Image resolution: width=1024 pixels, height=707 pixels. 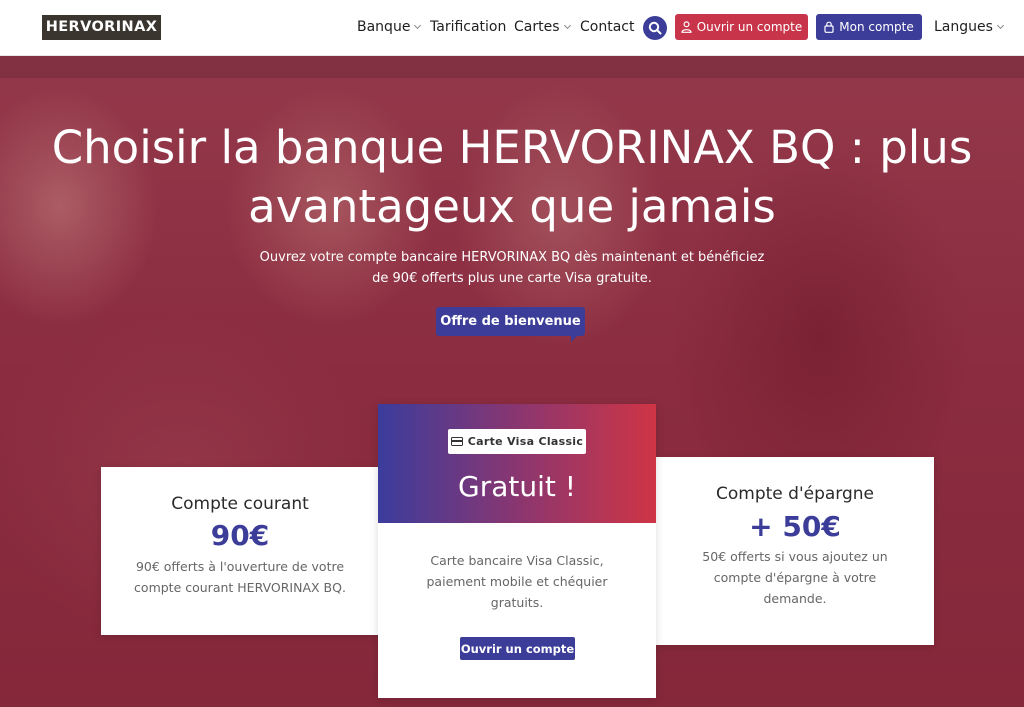 I want to click on user-icon, so click(x=686, y=27).